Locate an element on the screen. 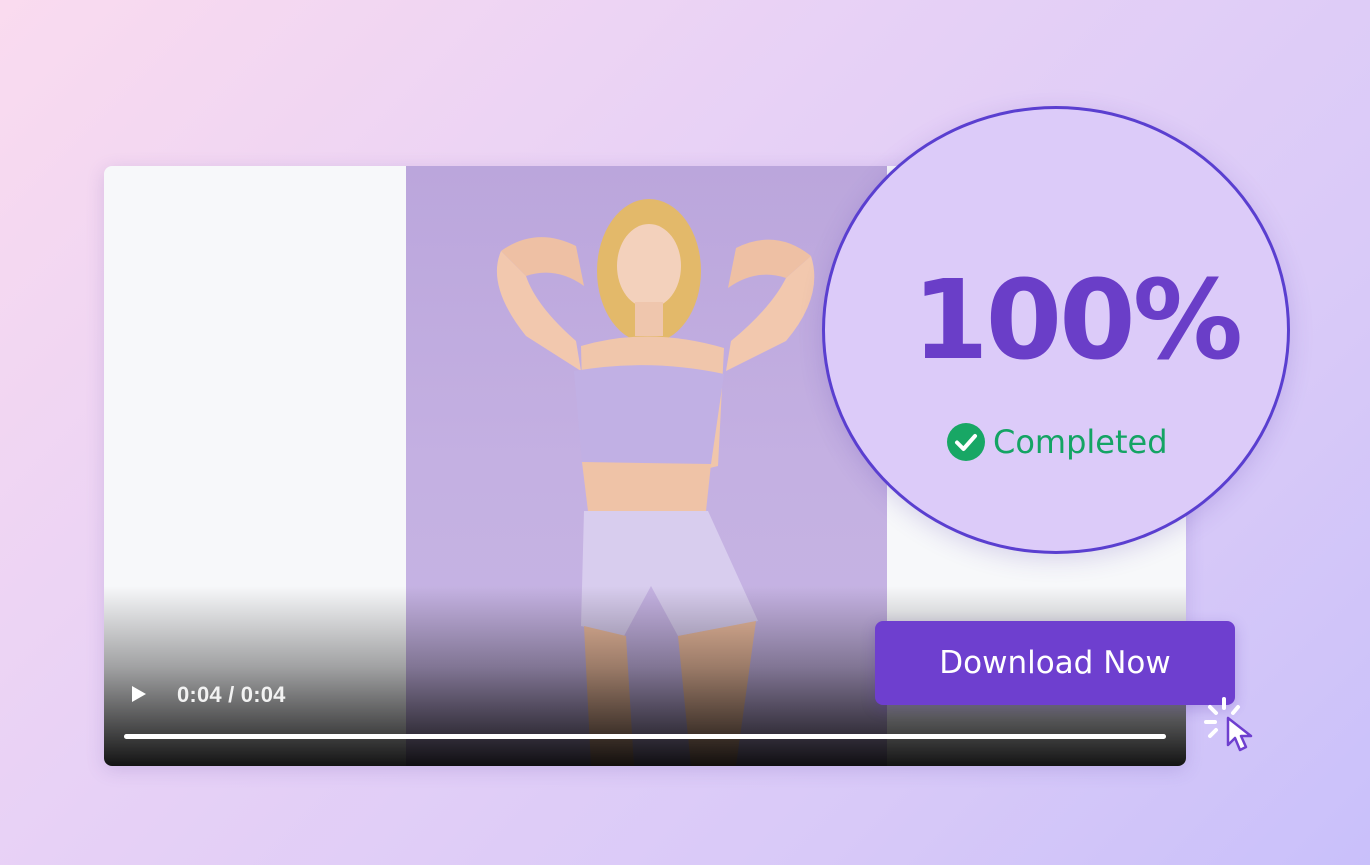  completion-label: Completed is located at coordinates (1080, 442).